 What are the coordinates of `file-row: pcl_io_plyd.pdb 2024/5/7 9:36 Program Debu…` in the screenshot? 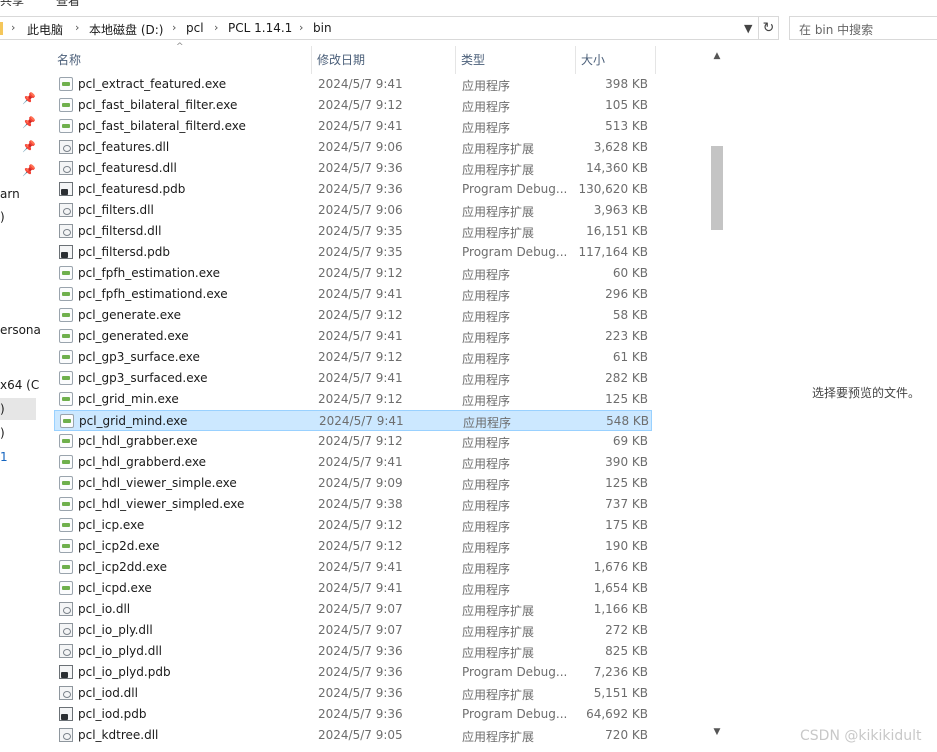 It's located at (353, 672).